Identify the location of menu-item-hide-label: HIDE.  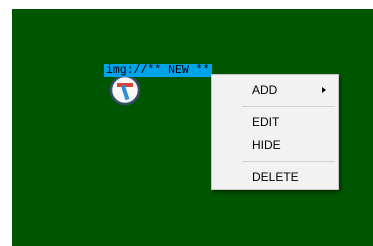
(266, 145).